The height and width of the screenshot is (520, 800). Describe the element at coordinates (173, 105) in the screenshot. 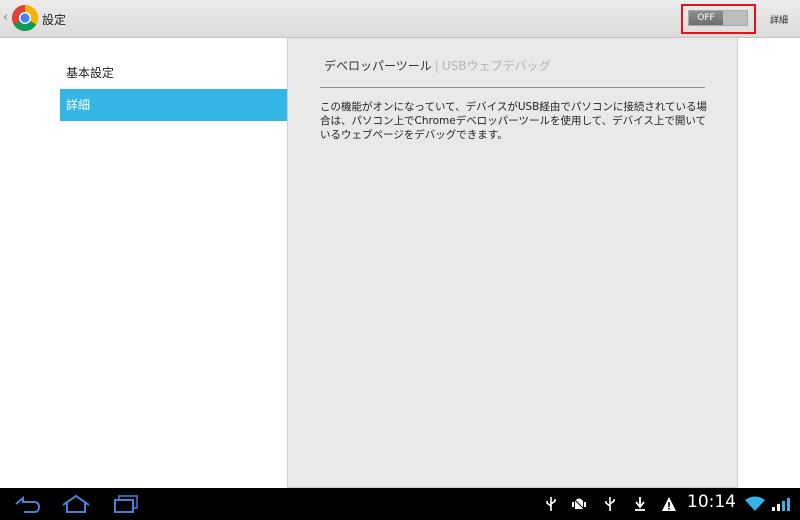

I see `nav-item-advanced: 詳細` at that location.